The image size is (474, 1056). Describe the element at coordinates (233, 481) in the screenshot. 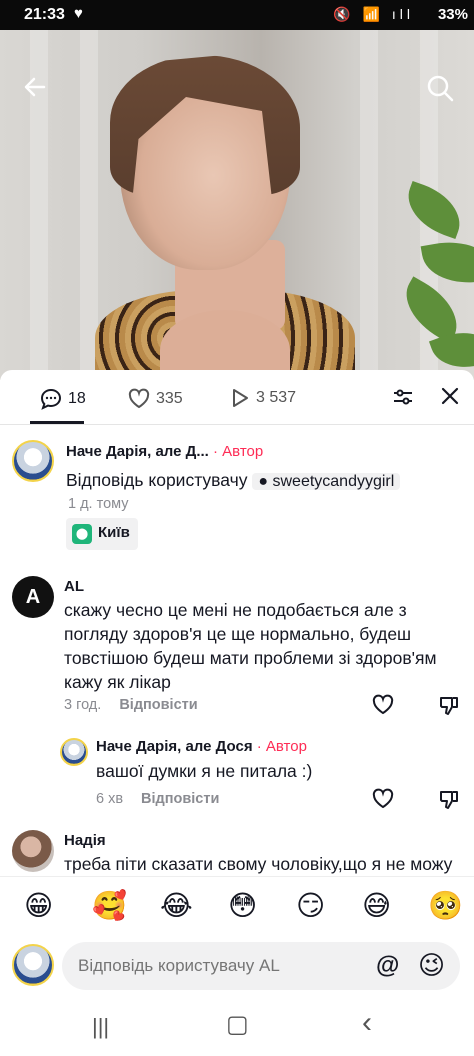

I see `comment-text: Відповідь користувачу ● sweetycandyygirl` at that location.